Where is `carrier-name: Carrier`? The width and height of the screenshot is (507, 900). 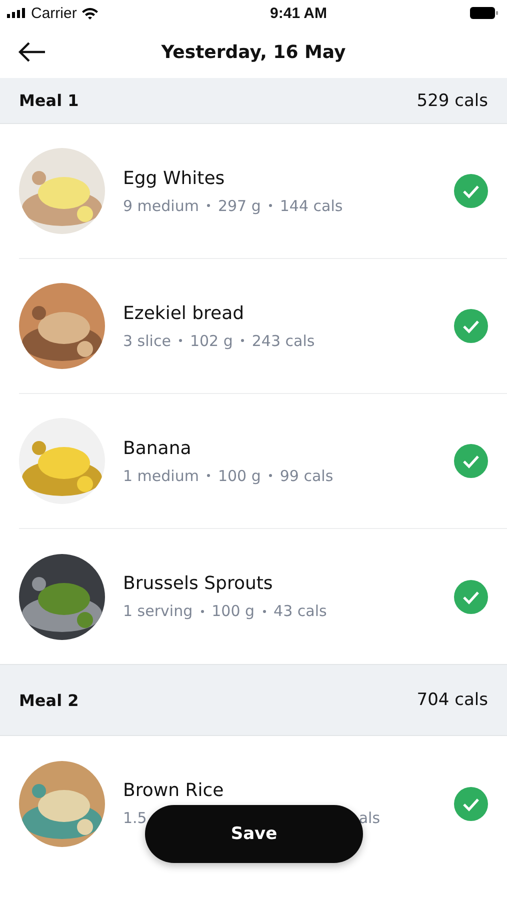
carrier-name: Carrier is located at coordinates (54, 13).